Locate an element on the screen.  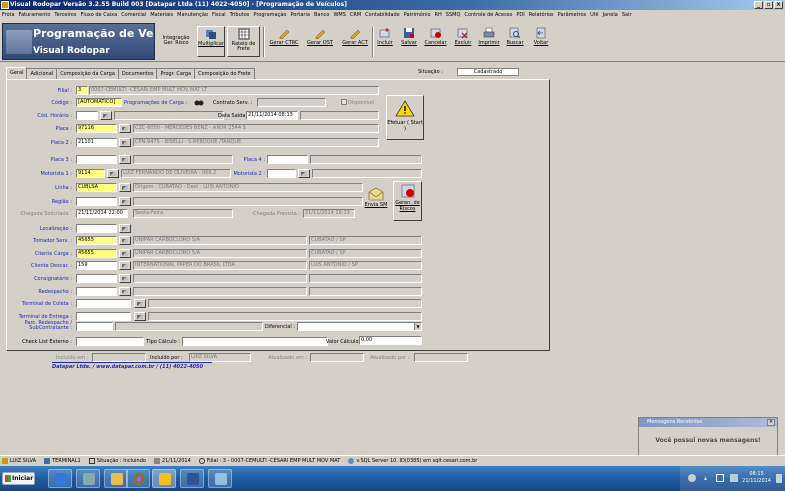
placa2-lookup-button is located at coordinates (125, 142).